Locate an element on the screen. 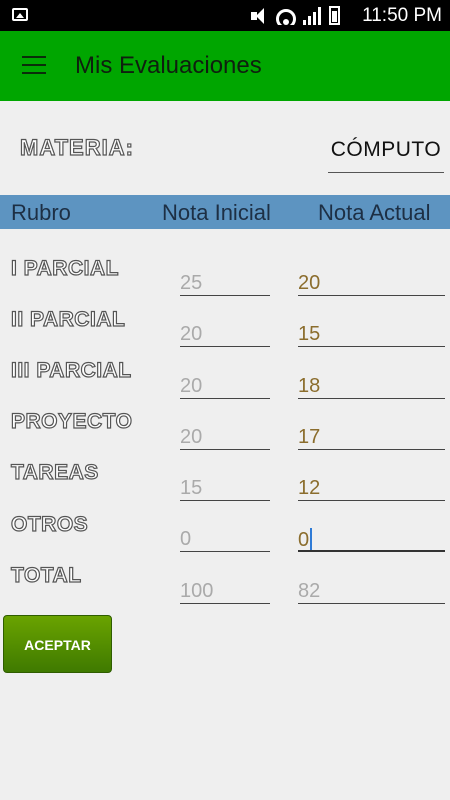  row-label: II PARCIAL is located at coordinates (68, 319).